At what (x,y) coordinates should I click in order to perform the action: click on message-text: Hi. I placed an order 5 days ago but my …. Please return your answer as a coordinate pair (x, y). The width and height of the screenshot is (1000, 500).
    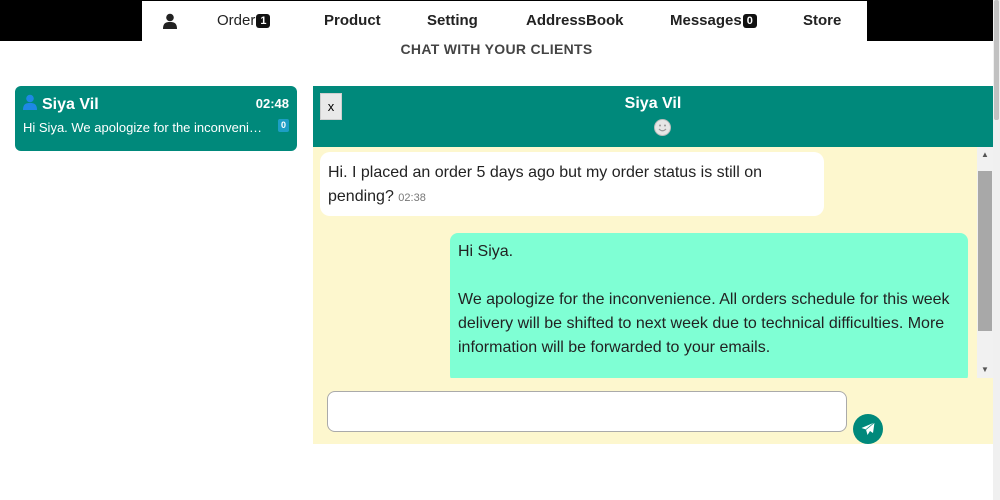
    Looking at the image, I should click on (545, 184).